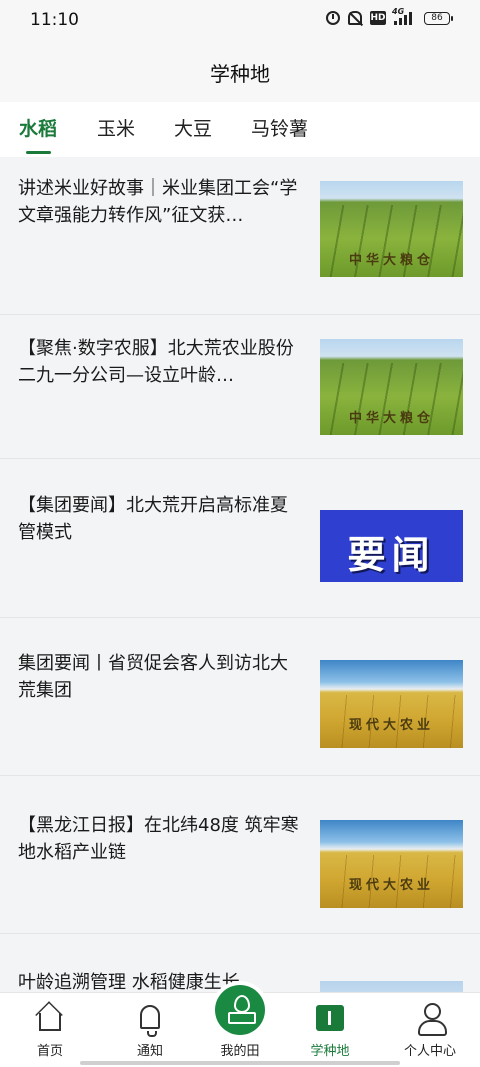  I want to click on article-item: 【集团要闻】北大荒开启高标准夏管模式 要闻, so click(240, 539).